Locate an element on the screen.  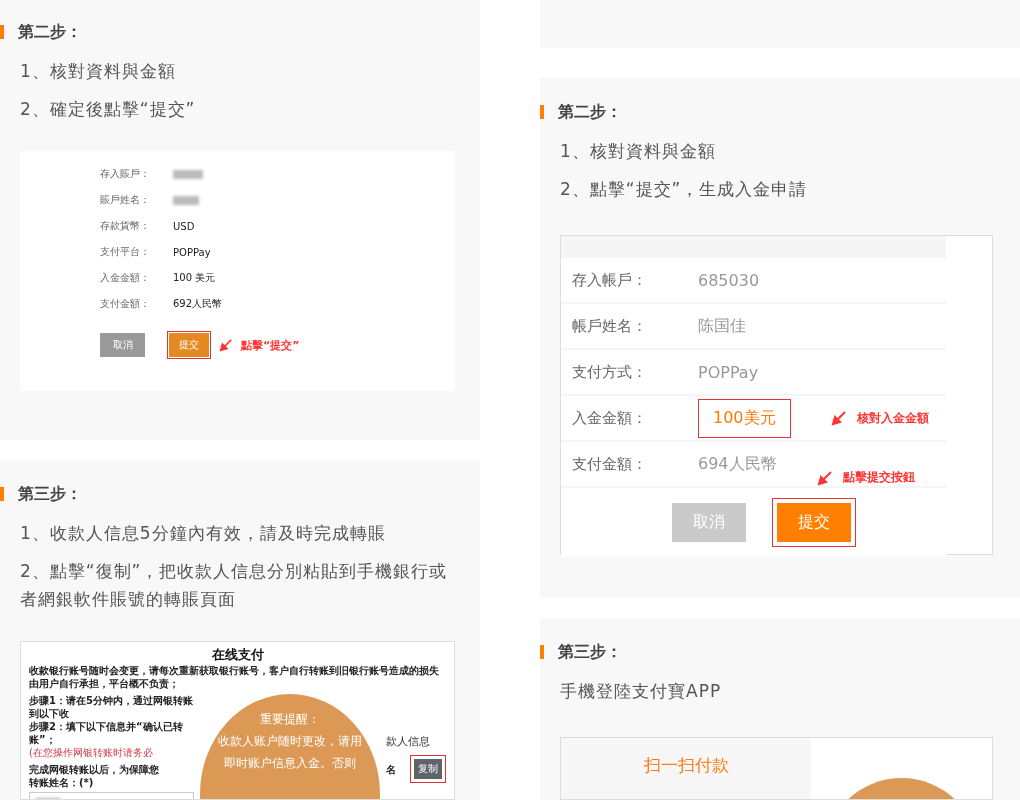
step-text: 1、收款人信息5分鐘內有效，請及時完成轉賬 is located at coordinates (203, 533).